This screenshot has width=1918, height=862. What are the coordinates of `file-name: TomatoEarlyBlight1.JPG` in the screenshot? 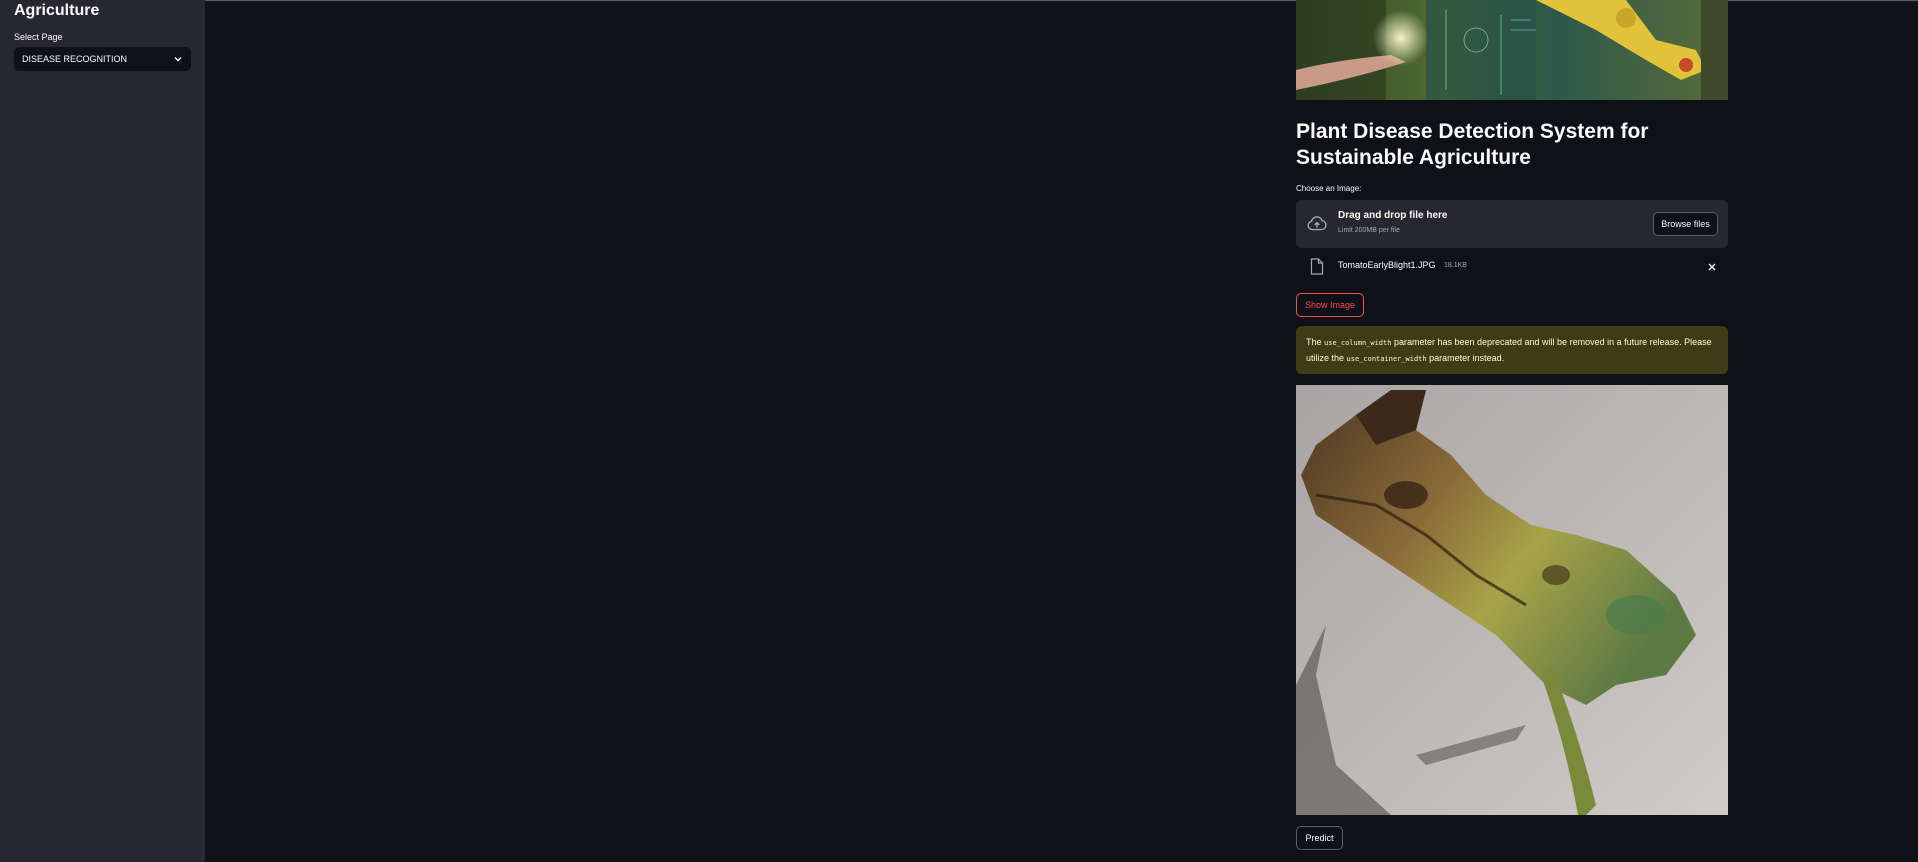 It's located at (1387, 265).